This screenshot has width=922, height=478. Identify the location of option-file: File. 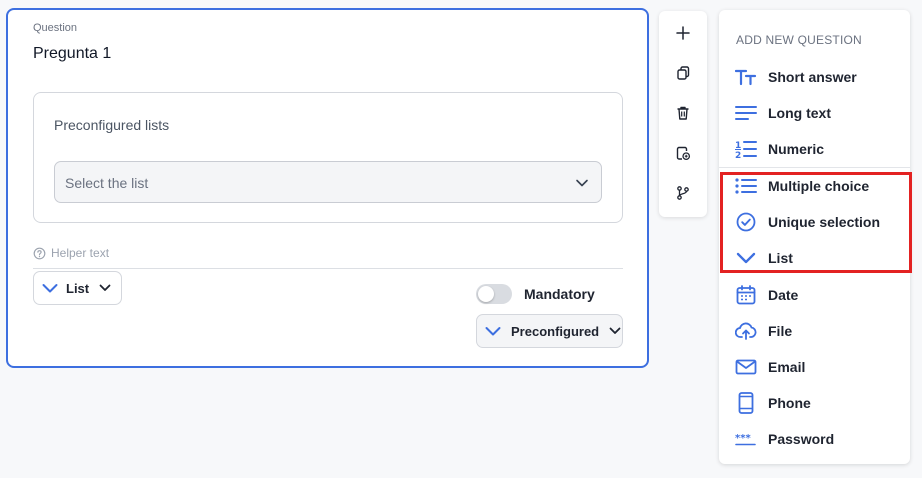
(763, 331).